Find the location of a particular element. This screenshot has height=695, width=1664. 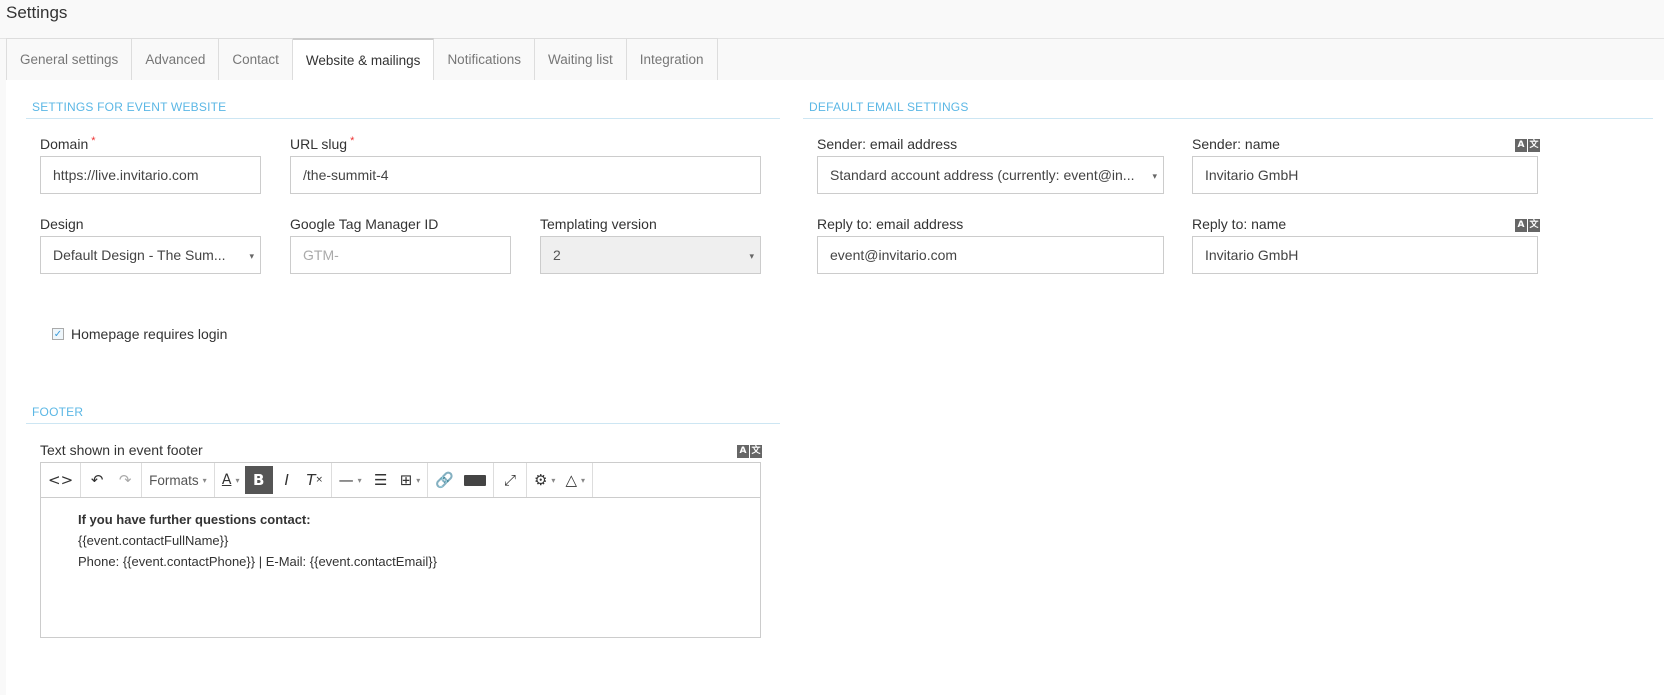

tab-website-mailings: Website & mailings is located at coordinates (363, 59).